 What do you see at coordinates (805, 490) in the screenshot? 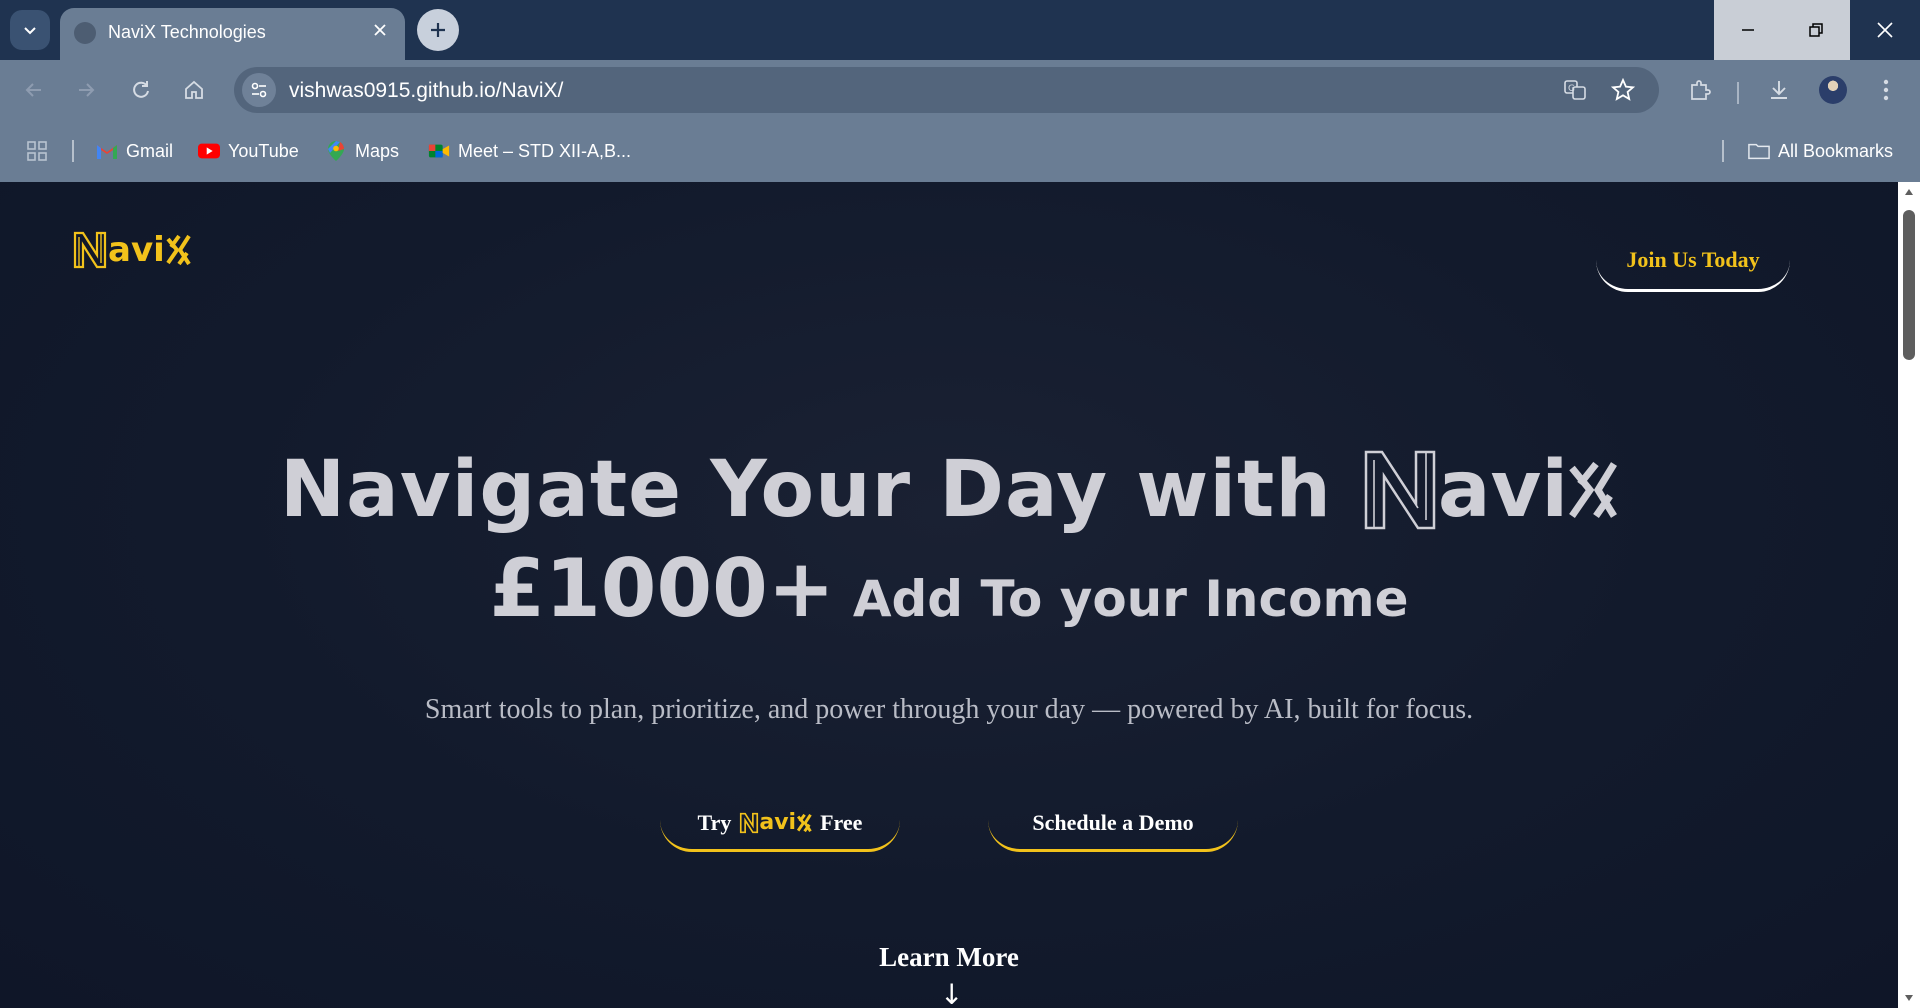
I see `hero-heading-text: Navigate Your Day with` at bounding box center [805, 490].